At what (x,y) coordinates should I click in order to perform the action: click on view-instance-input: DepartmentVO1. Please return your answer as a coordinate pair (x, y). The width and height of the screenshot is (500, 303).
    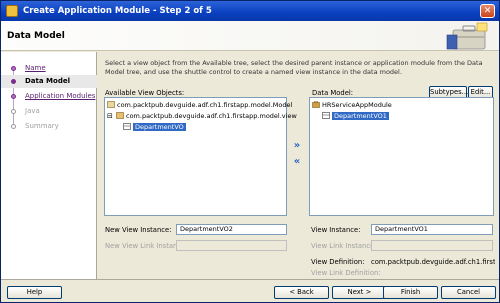
    Looking at the image, I should click on (432, 229).